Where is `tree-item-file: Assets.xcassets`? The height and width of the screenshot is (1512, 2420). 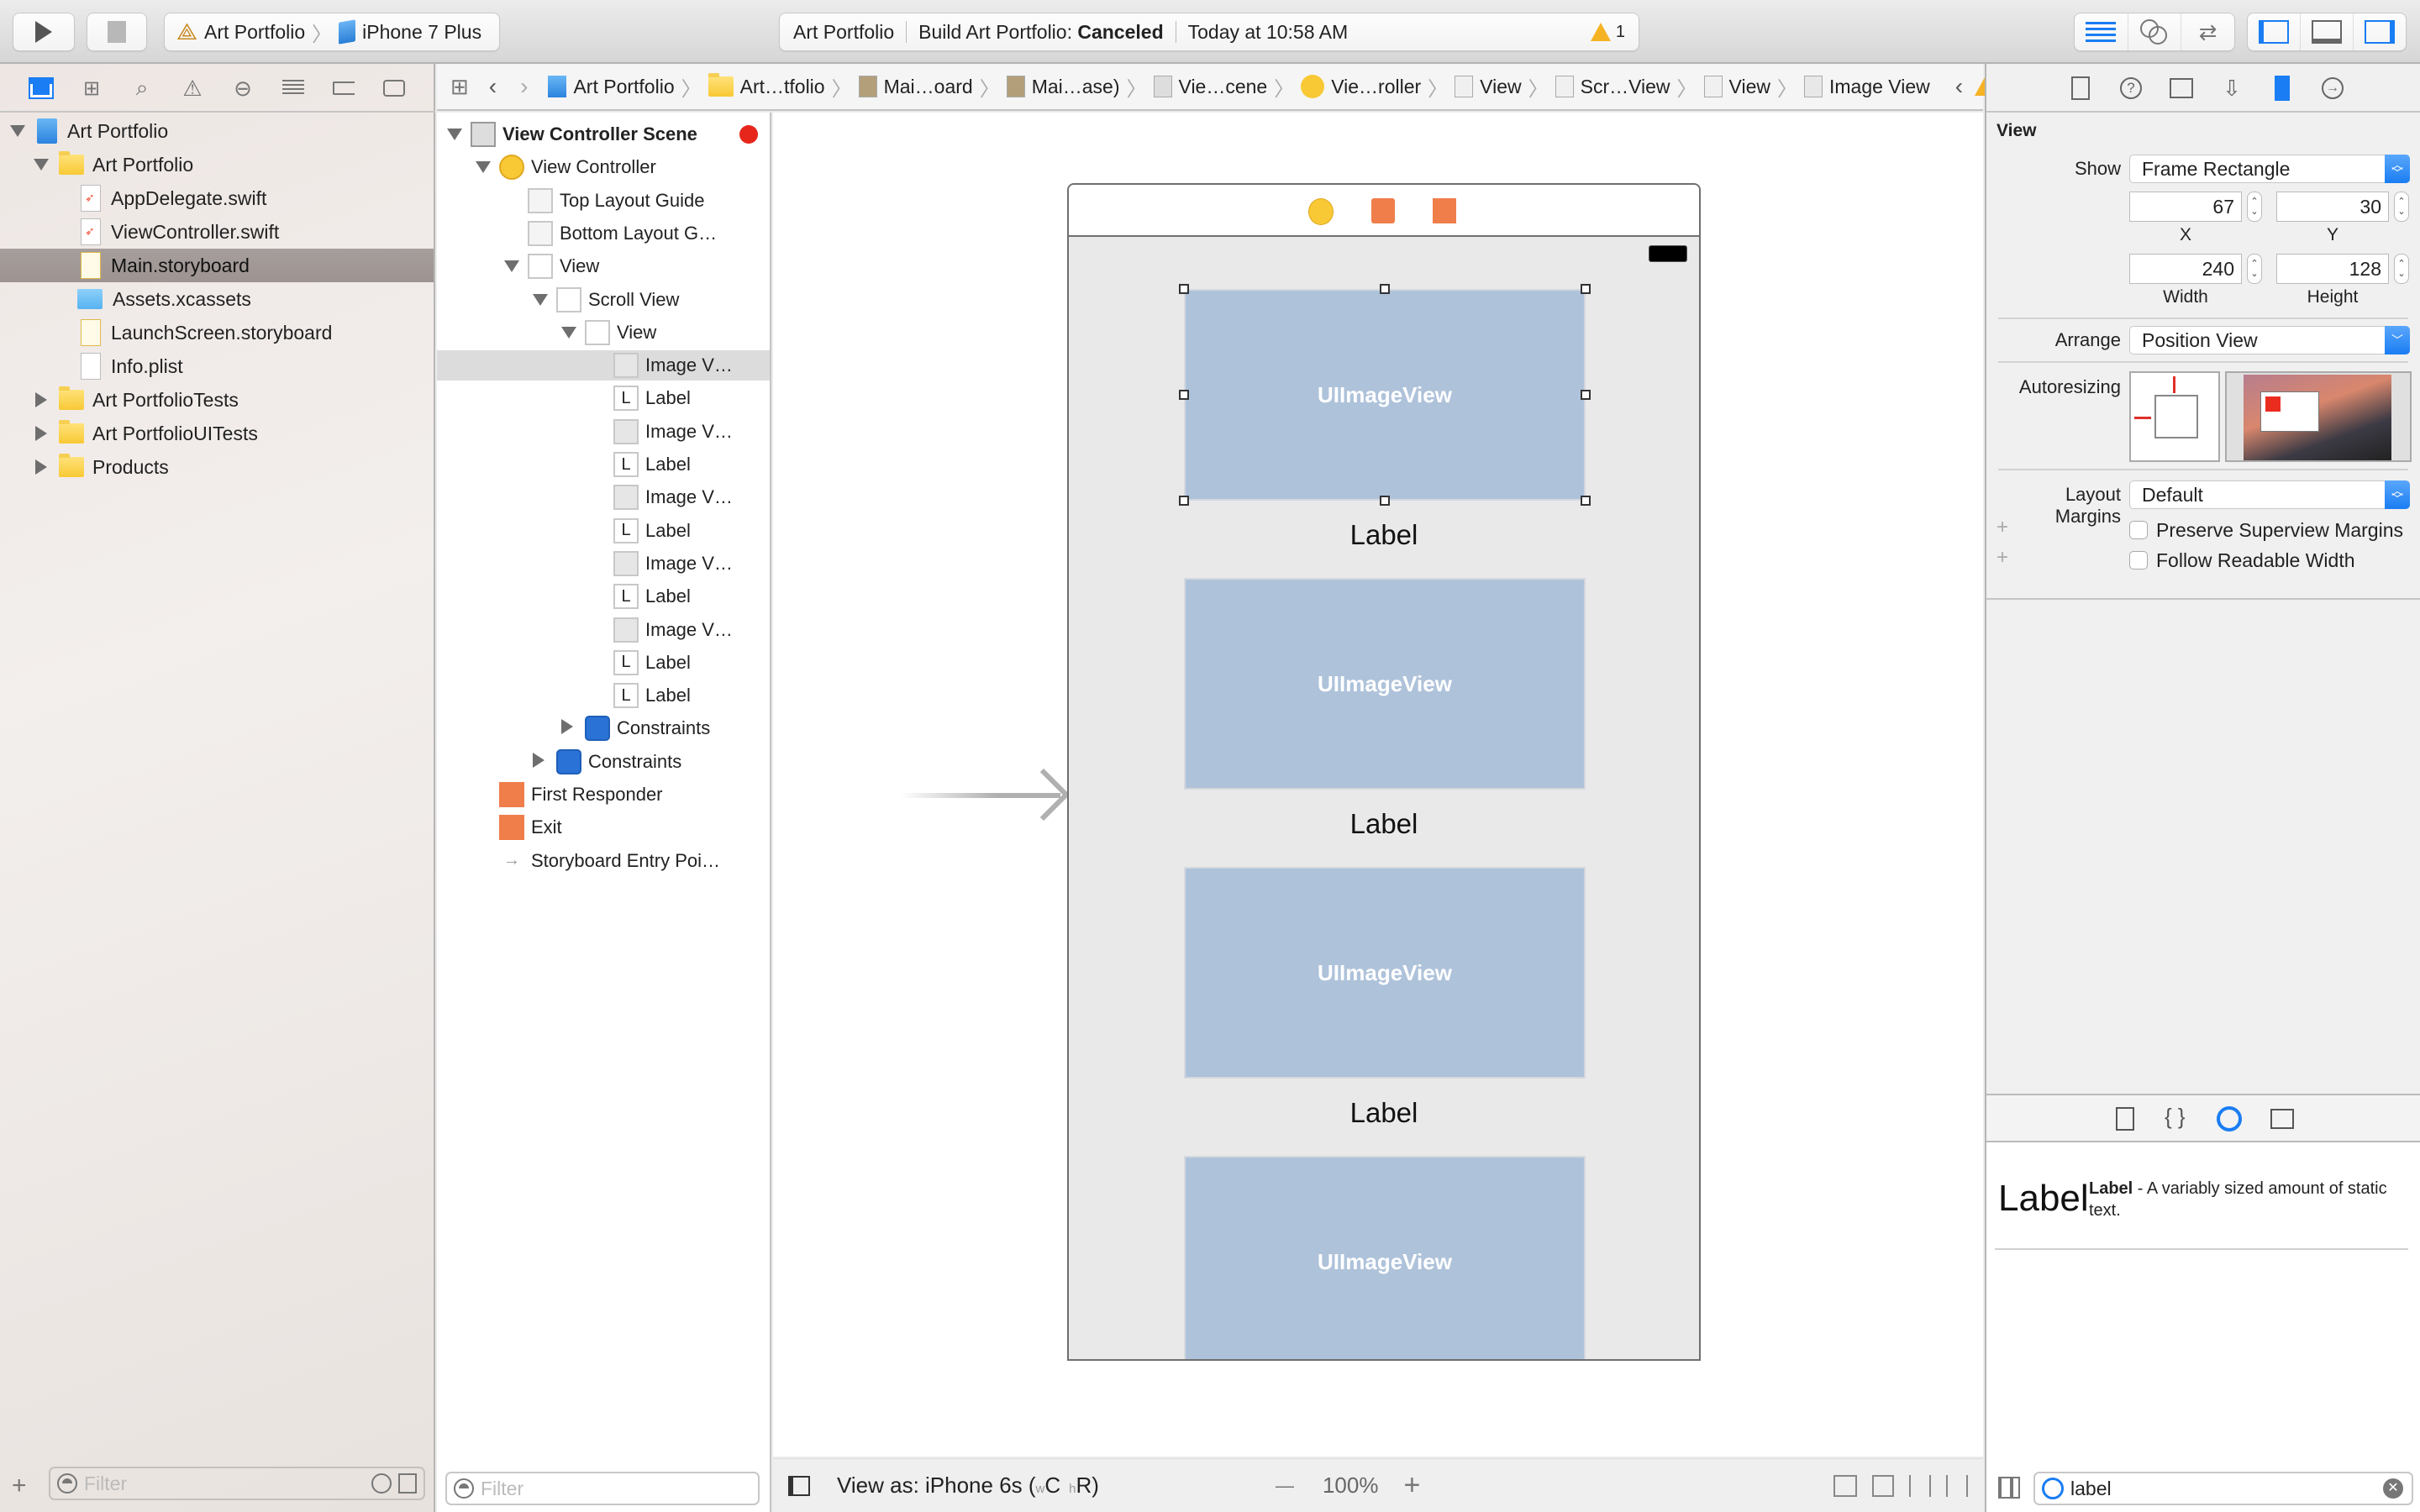 tree-item-file: Assets.xcassets is located at coordinates (217, 299).